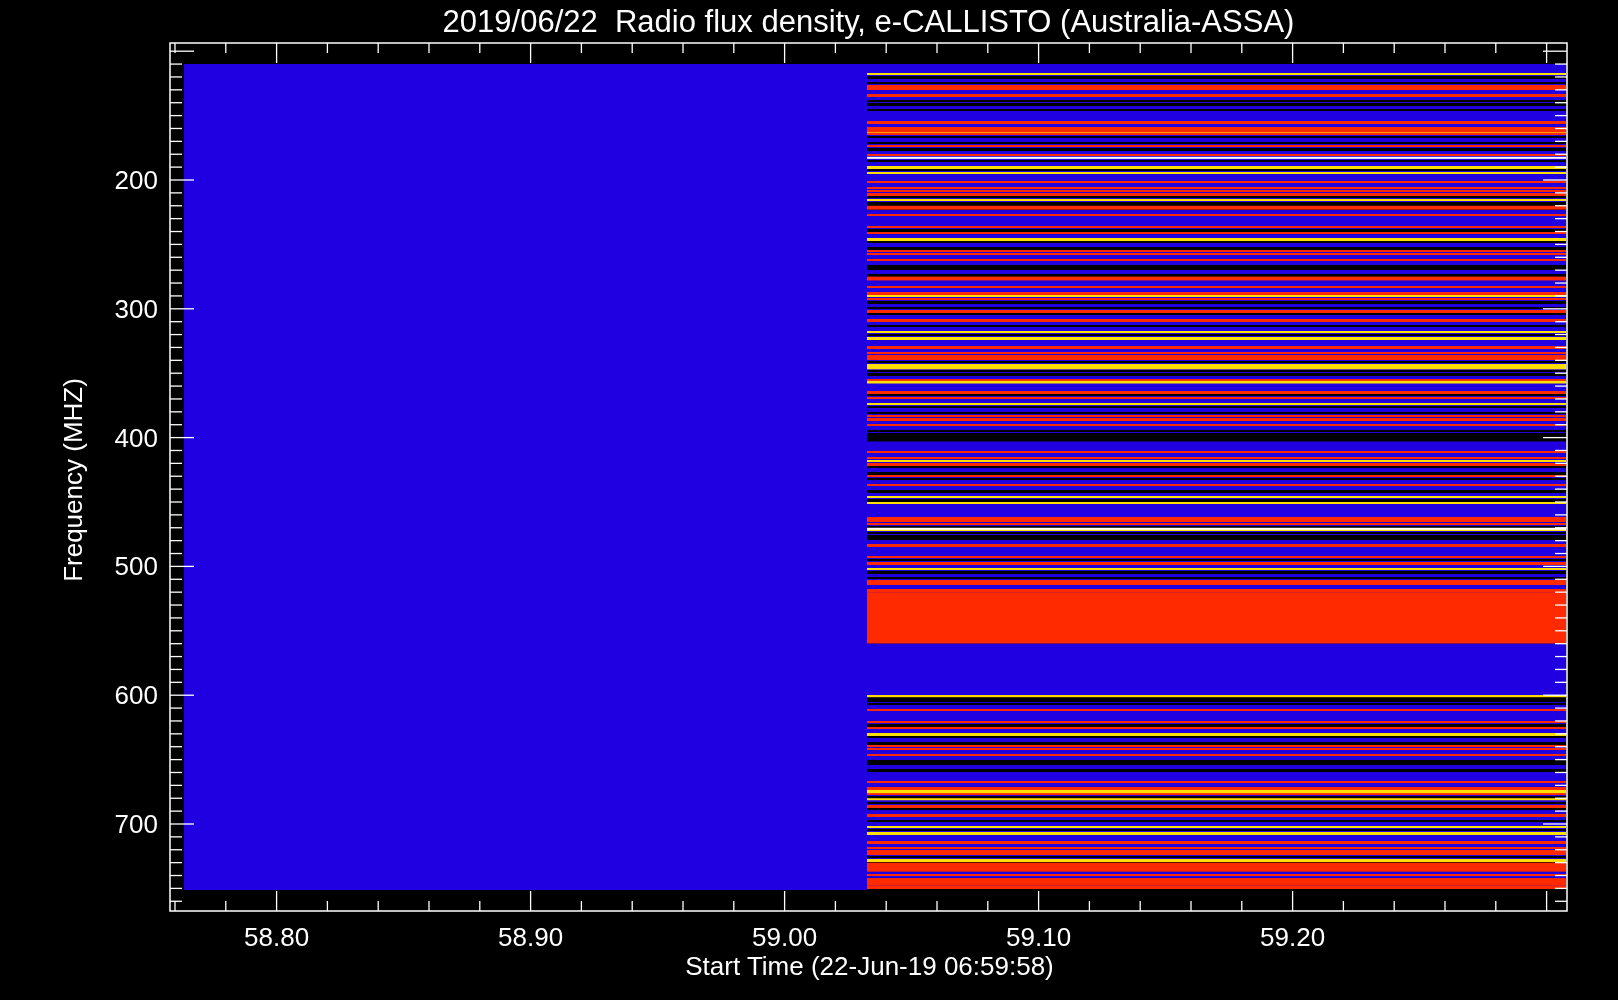 Image resolution: width=1618 pixels, height=1000 pixels. Describe the element at coordinates (136, 308) in the screenshot. I see `y-tick-label: 300` at that location.